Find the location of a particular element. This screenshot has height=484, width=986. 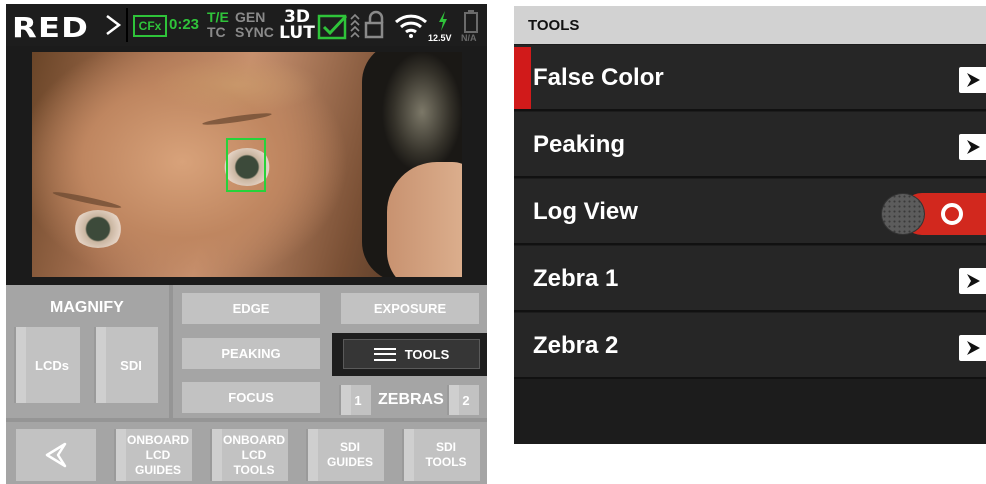

sdi-tools-label: SDI TOOLS is located at coordinates (445, 455).